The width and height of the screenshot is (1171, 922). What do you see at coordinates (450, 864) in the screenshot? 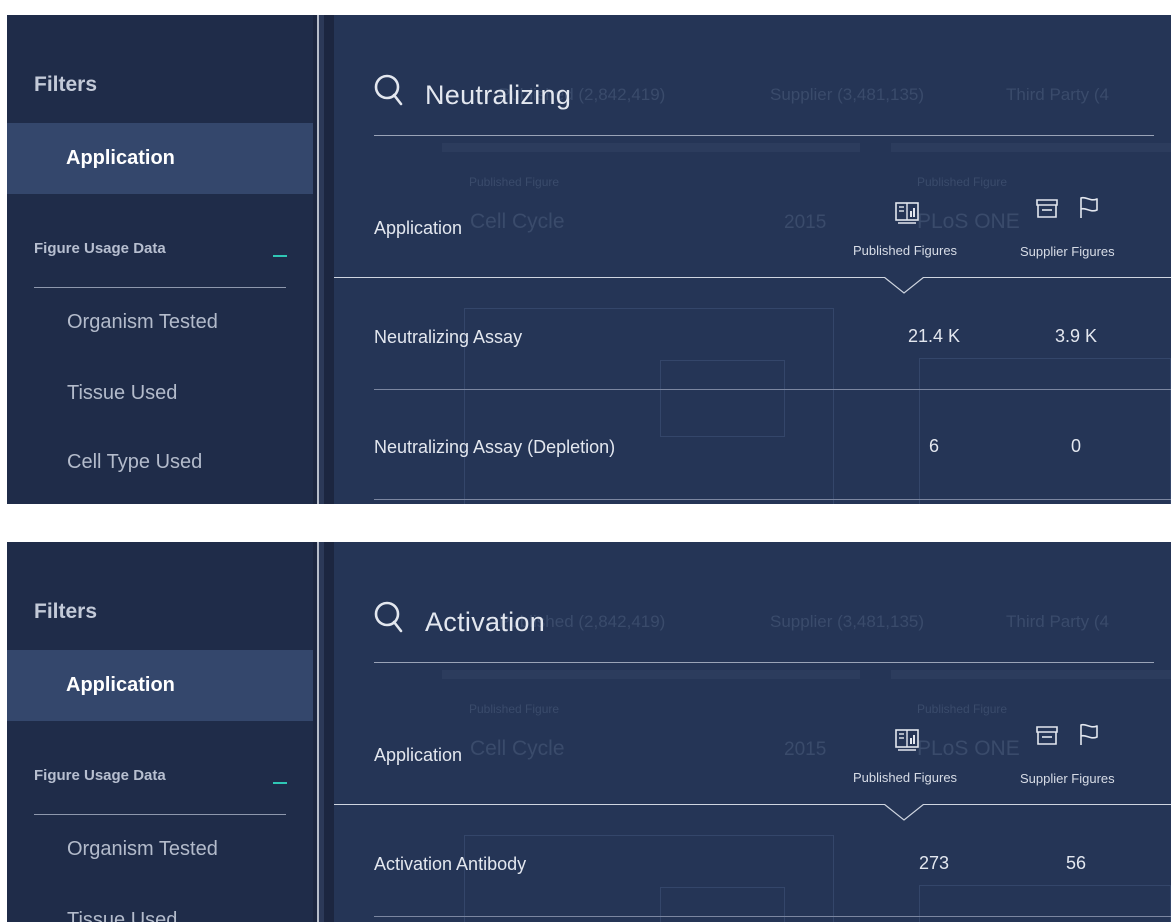
I see `result-row-name: Activation Antibody` at bounding box center [450, 864].